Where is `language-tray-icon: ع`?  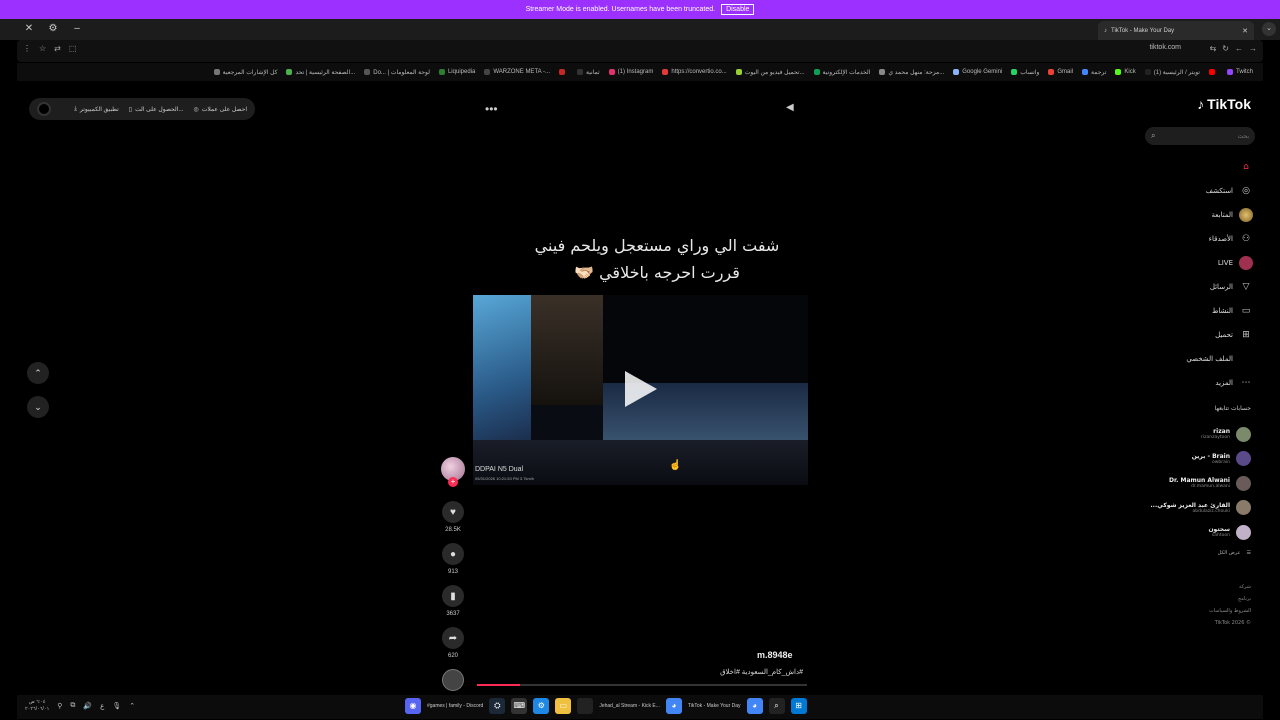
language-tray-icon: ع is located at coordinates (102, 706).